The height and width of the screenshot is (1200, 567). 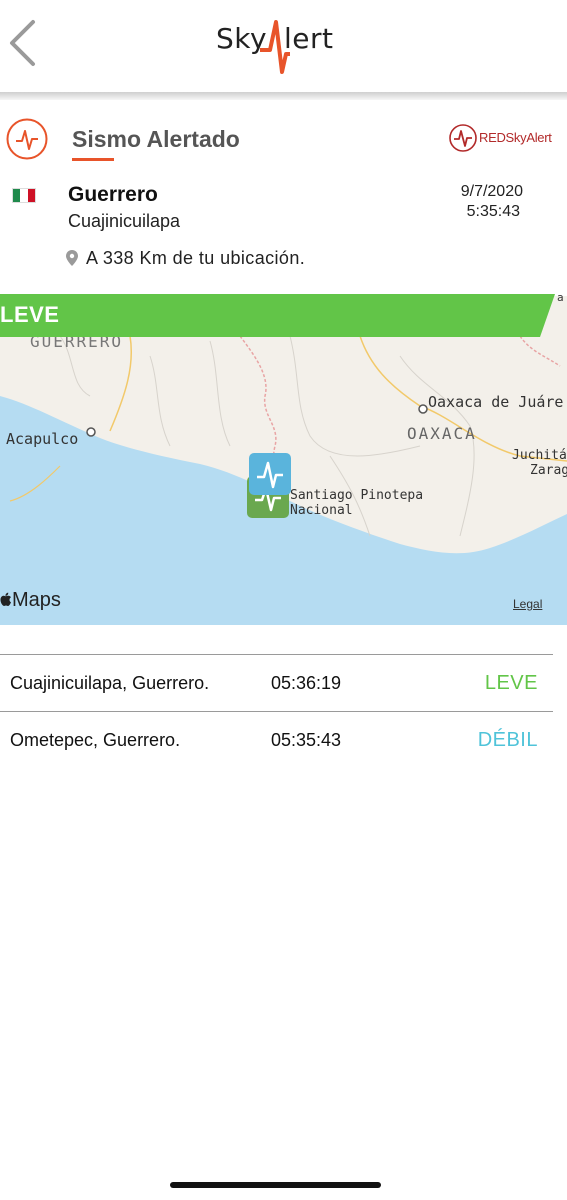 I want to click on report-level: DÉBIL, so click(x=507, y=740).